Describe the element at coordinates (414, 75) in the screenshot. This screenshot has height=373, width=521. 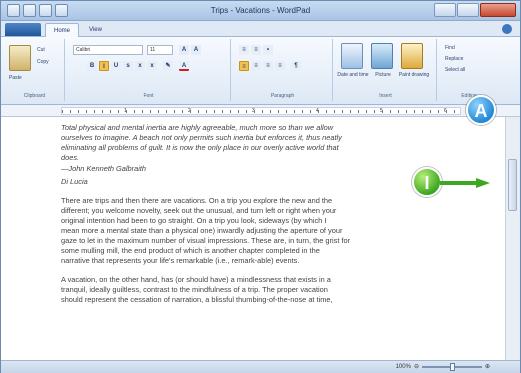
I see `paint-drawing-button: Paint drawing` at that location.